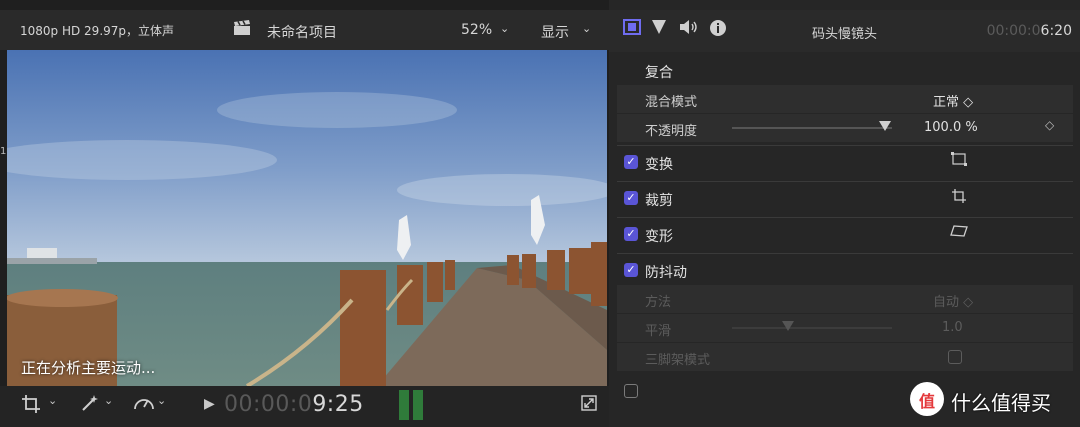 The width and height of the screenshot is (1080, 427). I want to click on timecode-lit: 9:25, so click(338, 404).